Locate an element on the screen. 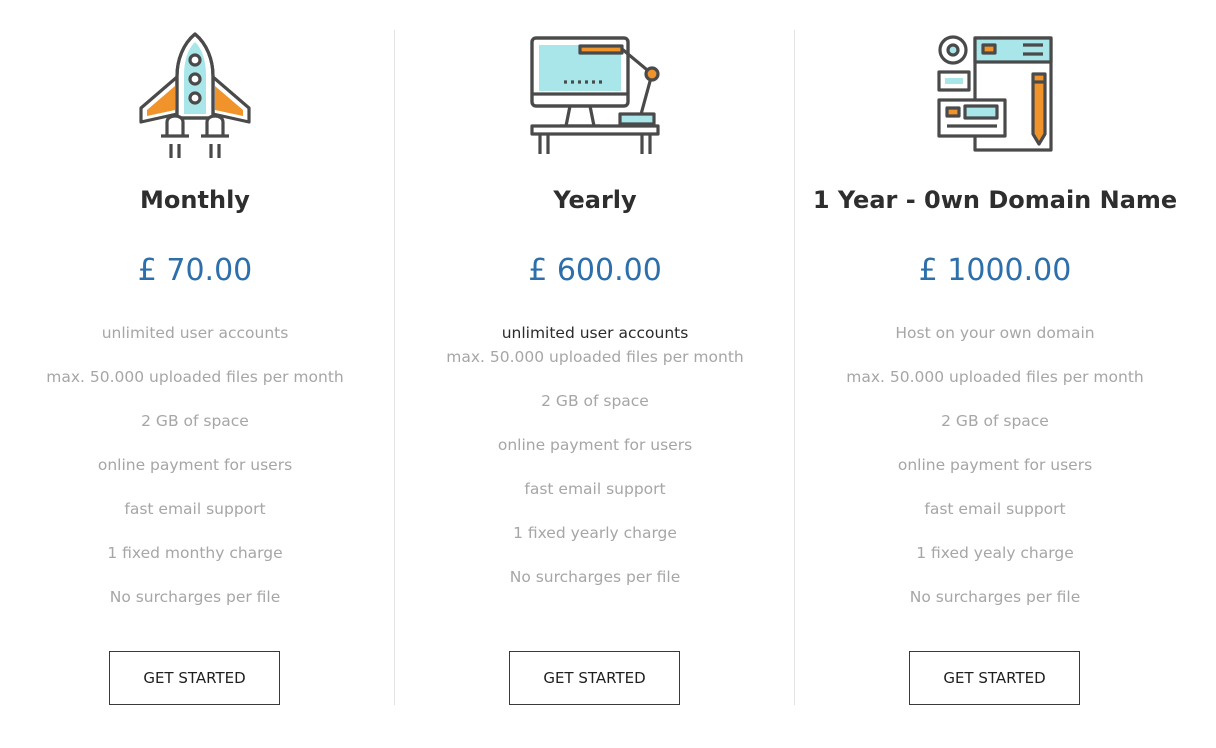 The height and width of the screenshot is (748, 1216). rocket-icon is located at coordinates (195, 95).